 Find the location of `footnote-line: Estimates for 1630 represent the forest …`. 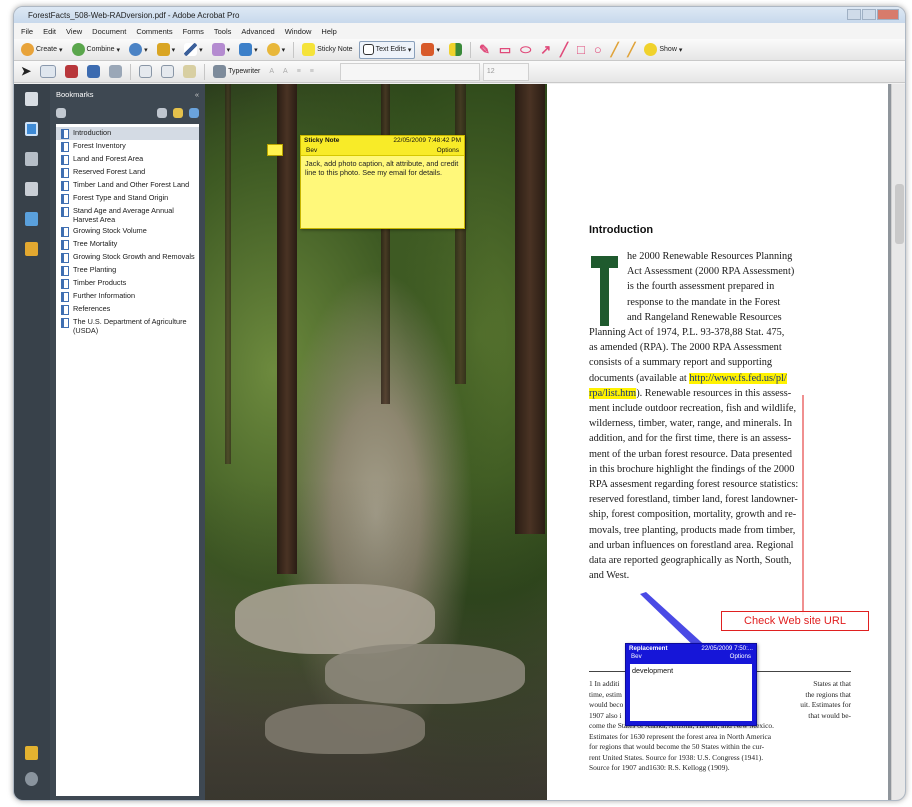

footnote-line: Estimates for 1630 represent the forest … is located at coordinates (680, 736).